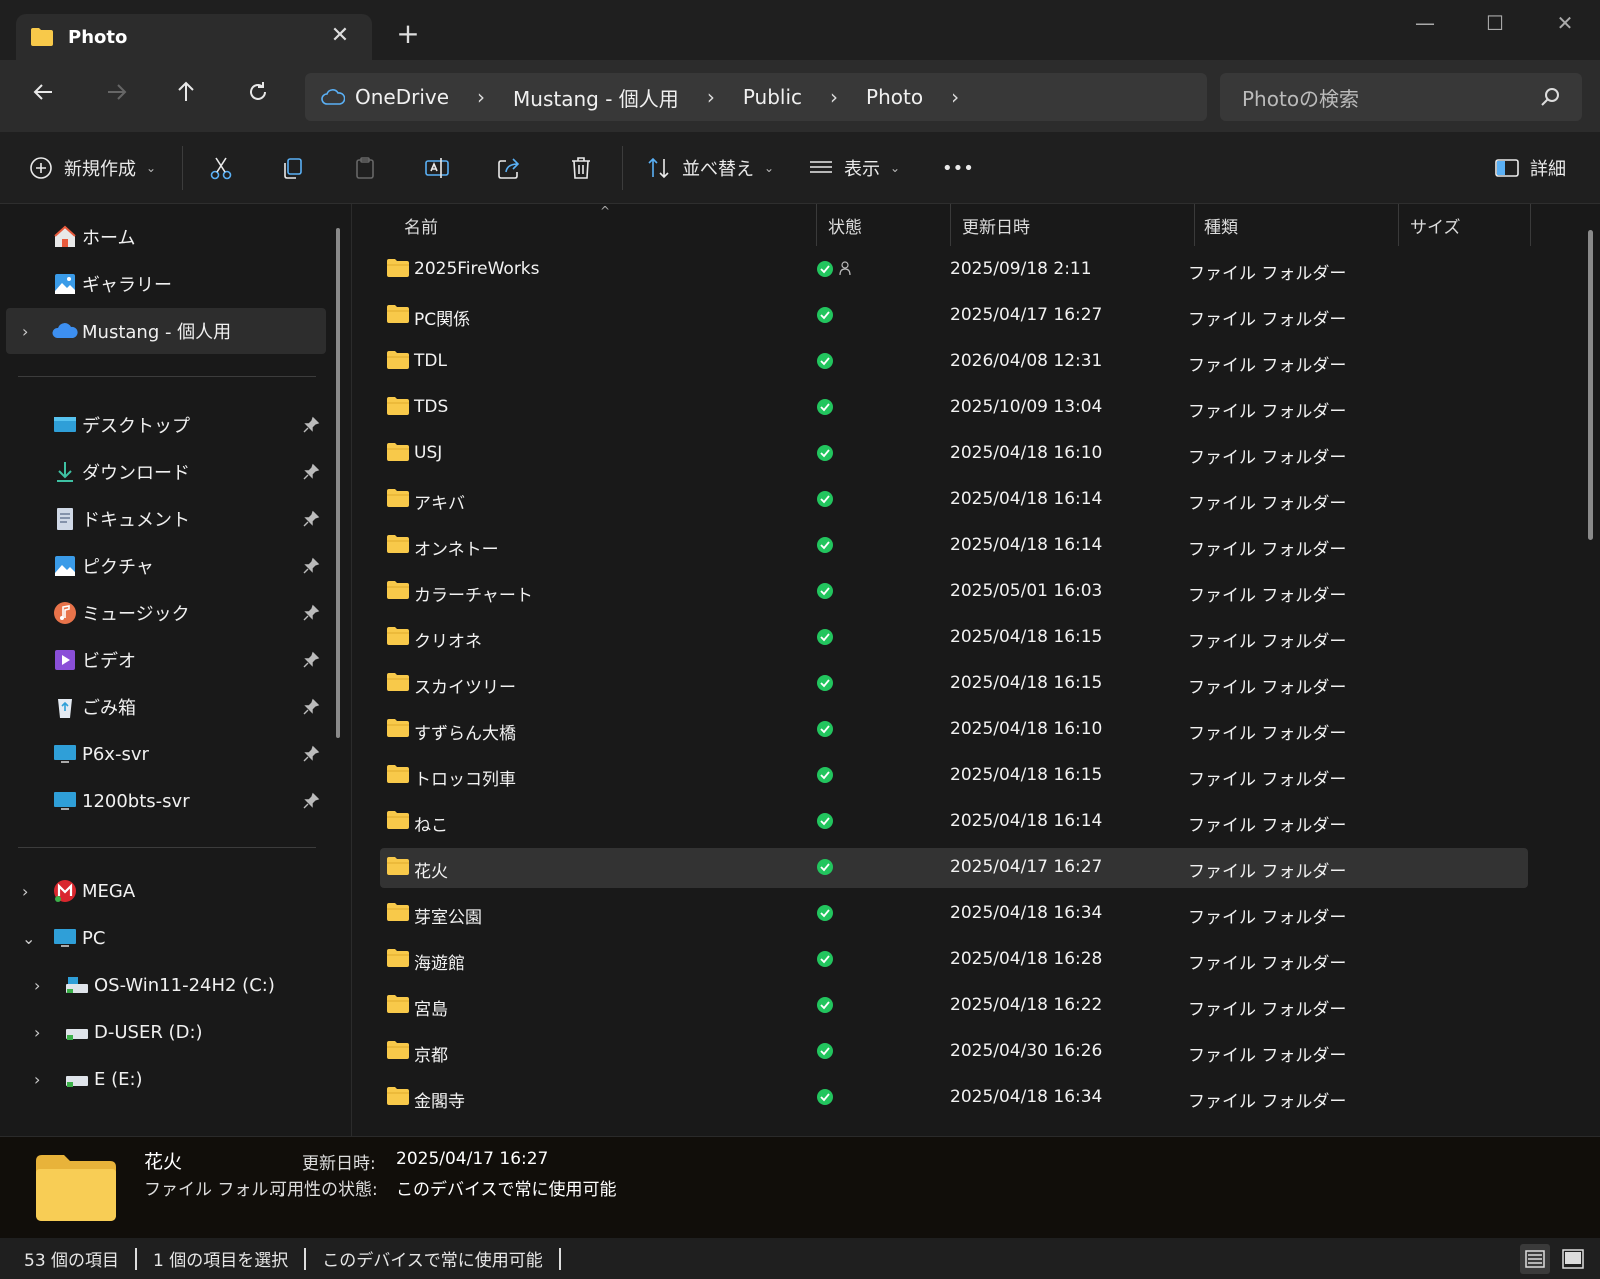 This screenshot has height=1279, width=1600. What do you see at coordinates (166, 566) in the screenshot?
I see `sidebar-item-pictures: ピクチャ` at bounding box center [166, 566].